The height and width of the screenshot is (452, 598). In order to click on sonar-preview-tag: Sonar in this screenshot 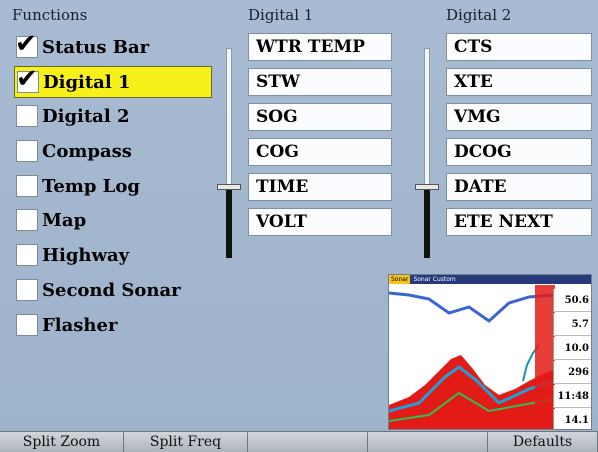, I will do `click(400, 279)`.